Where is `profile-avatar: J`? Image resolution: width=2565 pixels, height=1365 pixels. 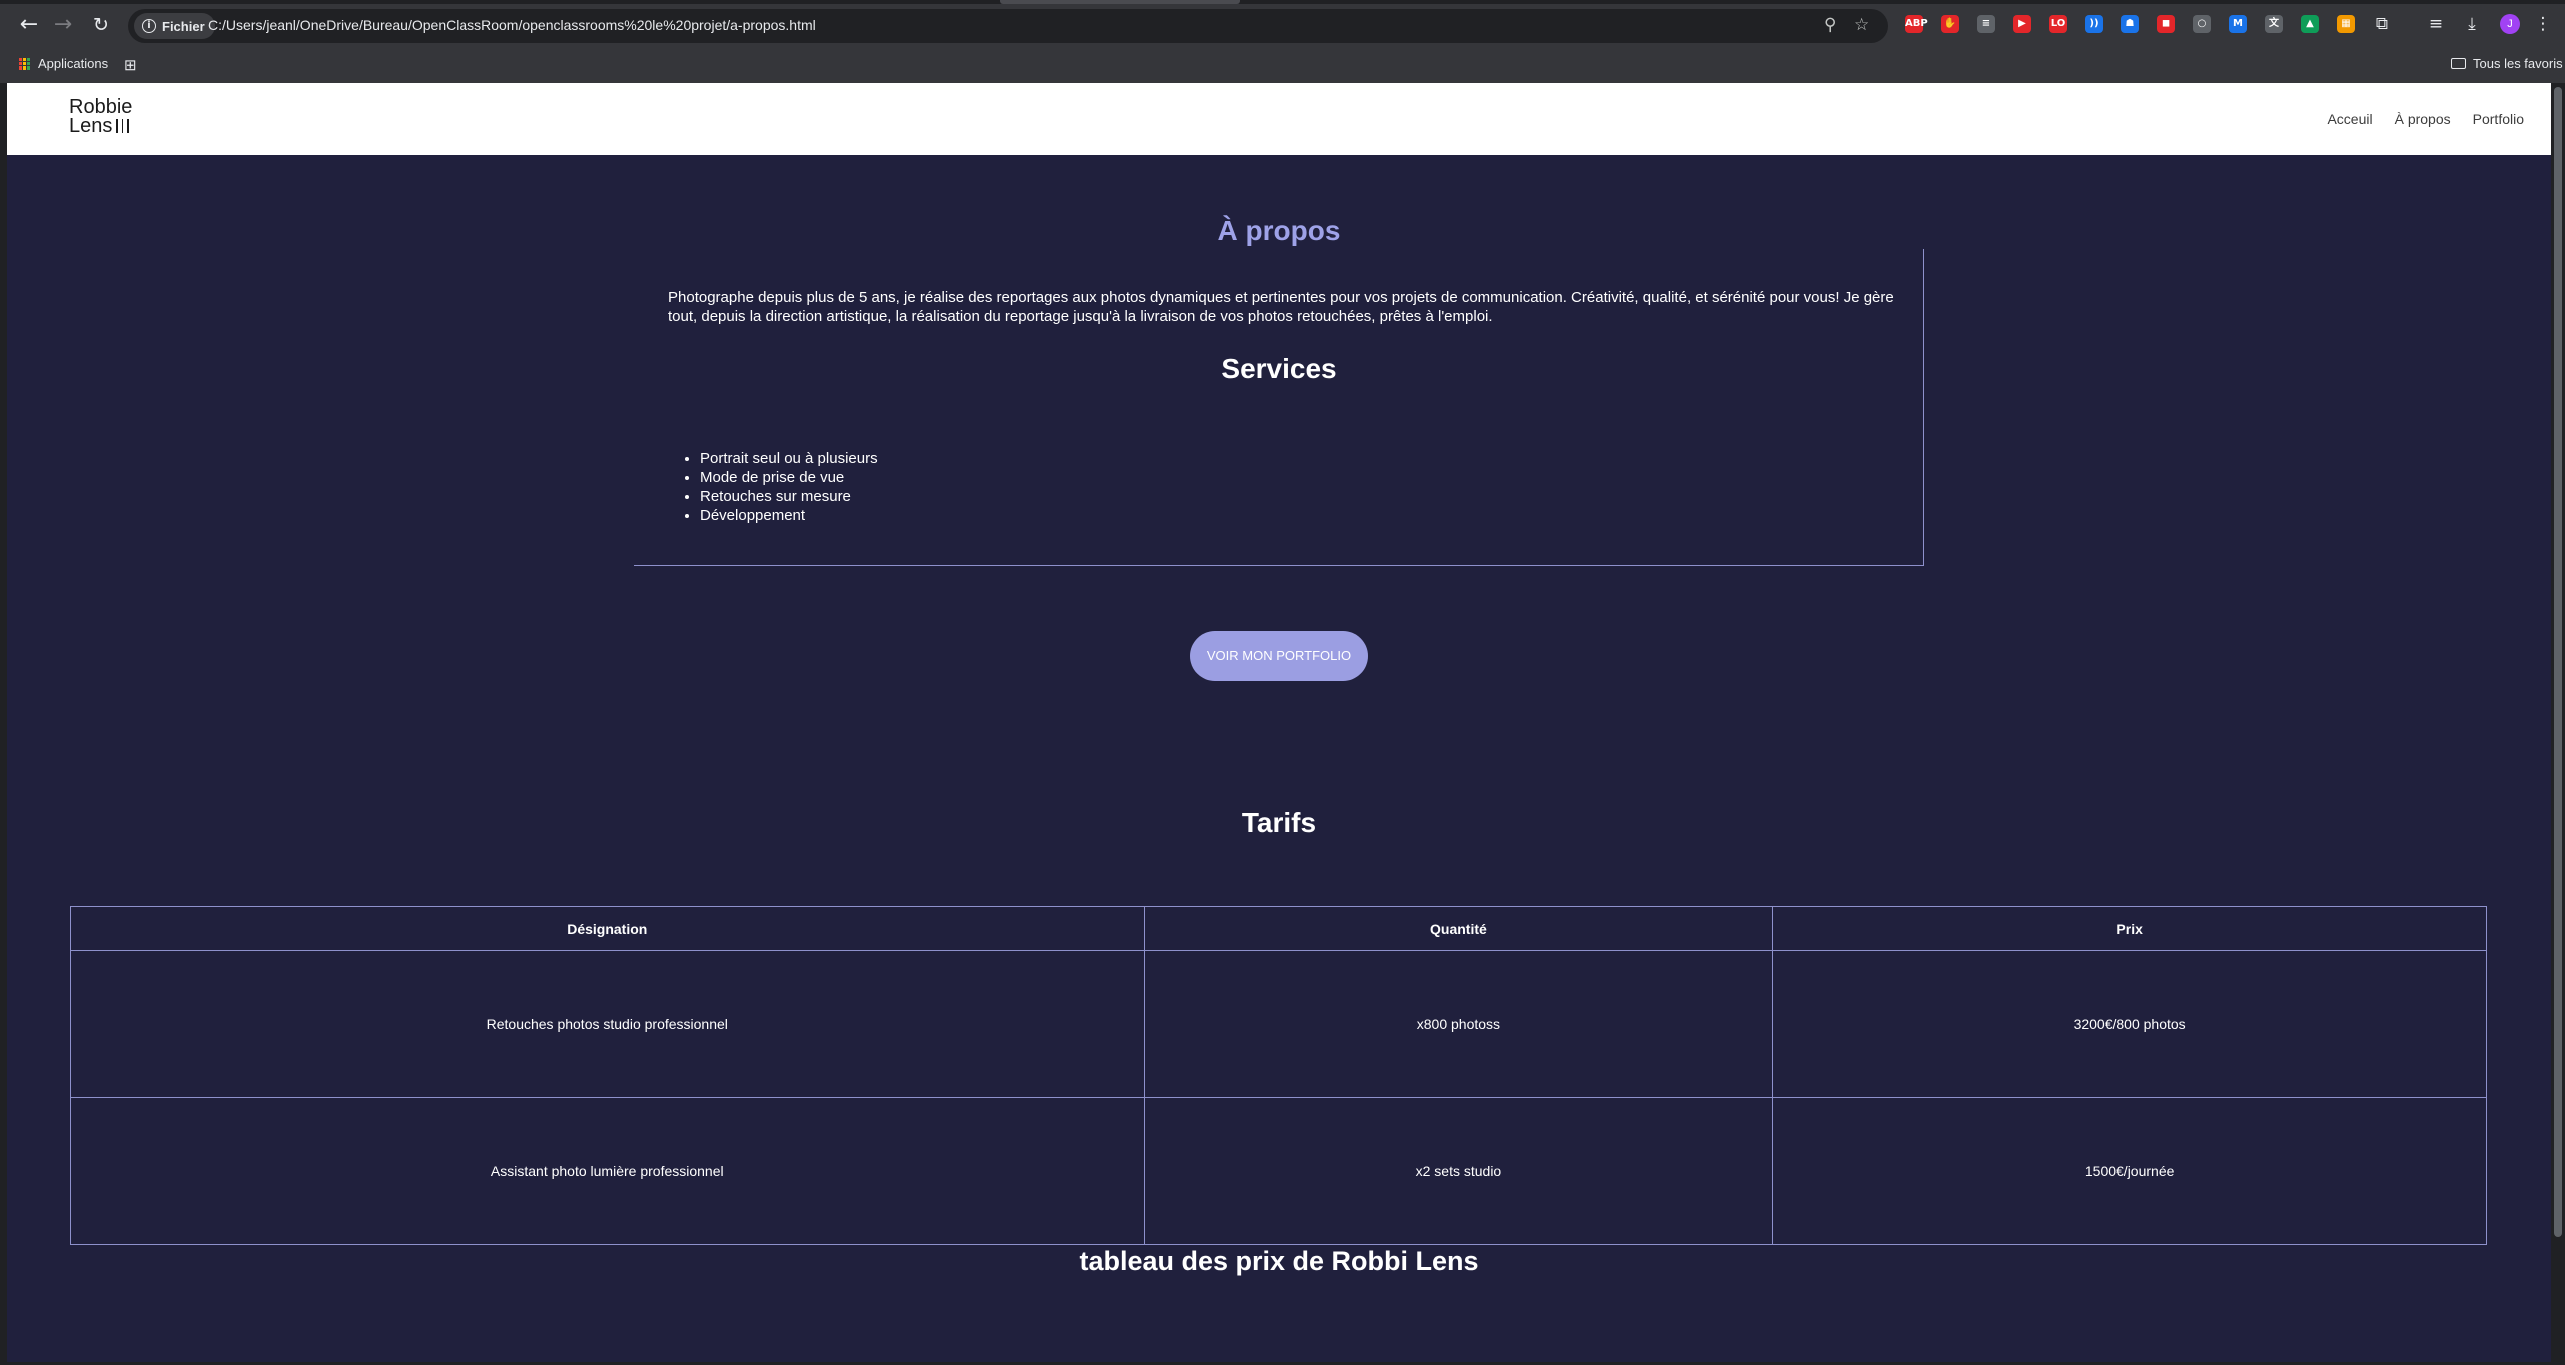 profile-avatar: J is located at coordinates (2510, 24).